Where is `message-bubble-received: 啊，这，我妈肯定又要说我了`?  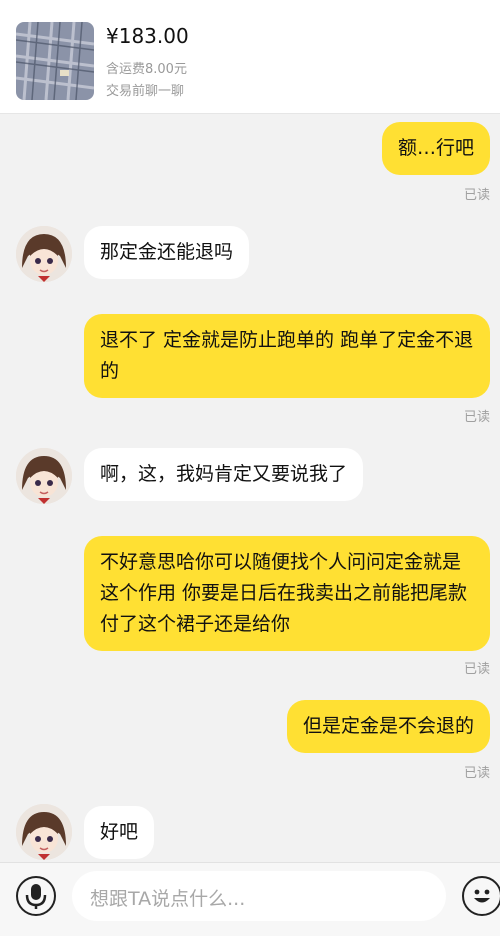 message-bubble-received: 啊，这，我妈肯定又要说我了 is located at coordinates (224, 474).